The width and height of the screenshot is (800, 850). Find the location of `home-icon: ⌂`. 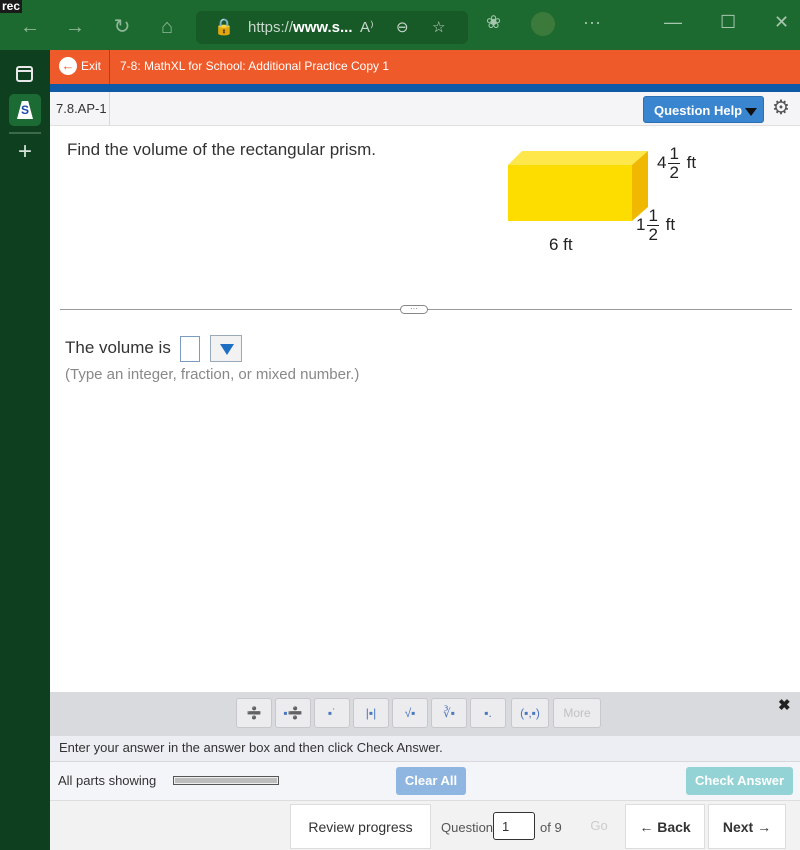

home-icon: ⌂ is located at coordinates (167, 27).